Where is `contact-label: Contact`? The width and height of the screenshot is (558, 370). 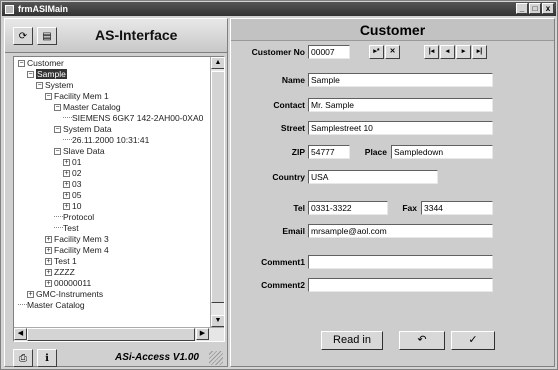
contact-label: Contact is located at coordinates (289, 105).